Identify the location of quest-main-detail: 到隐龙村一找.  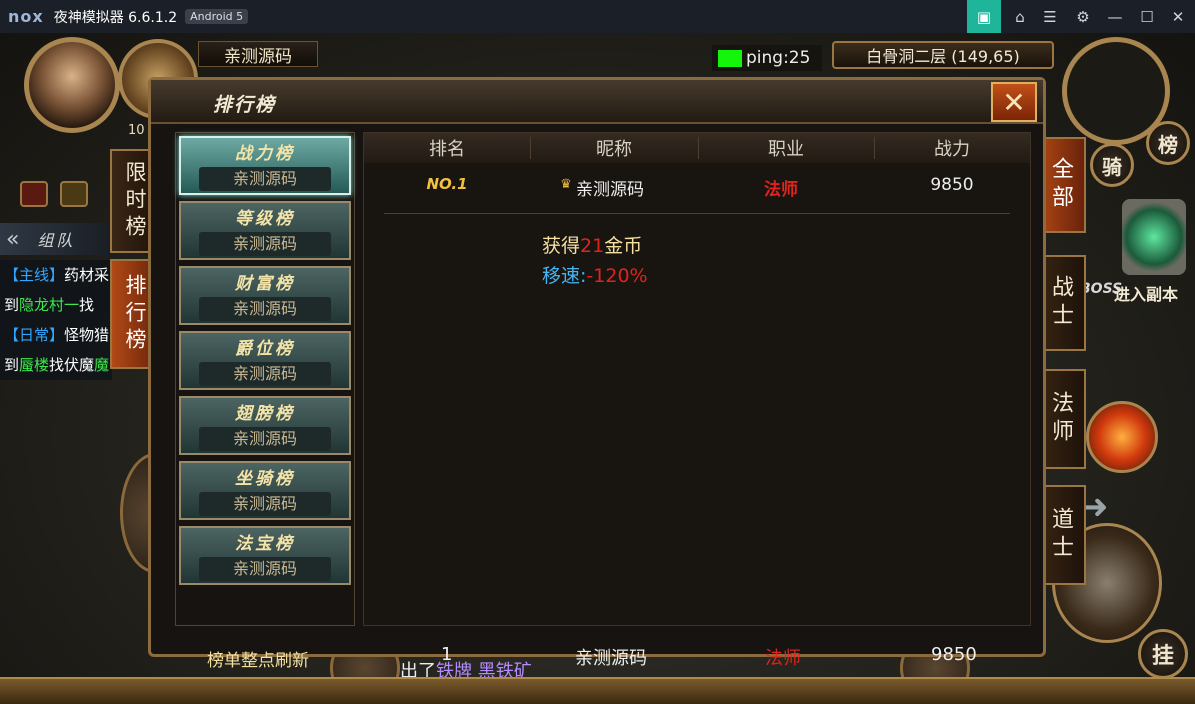
(58, 305).